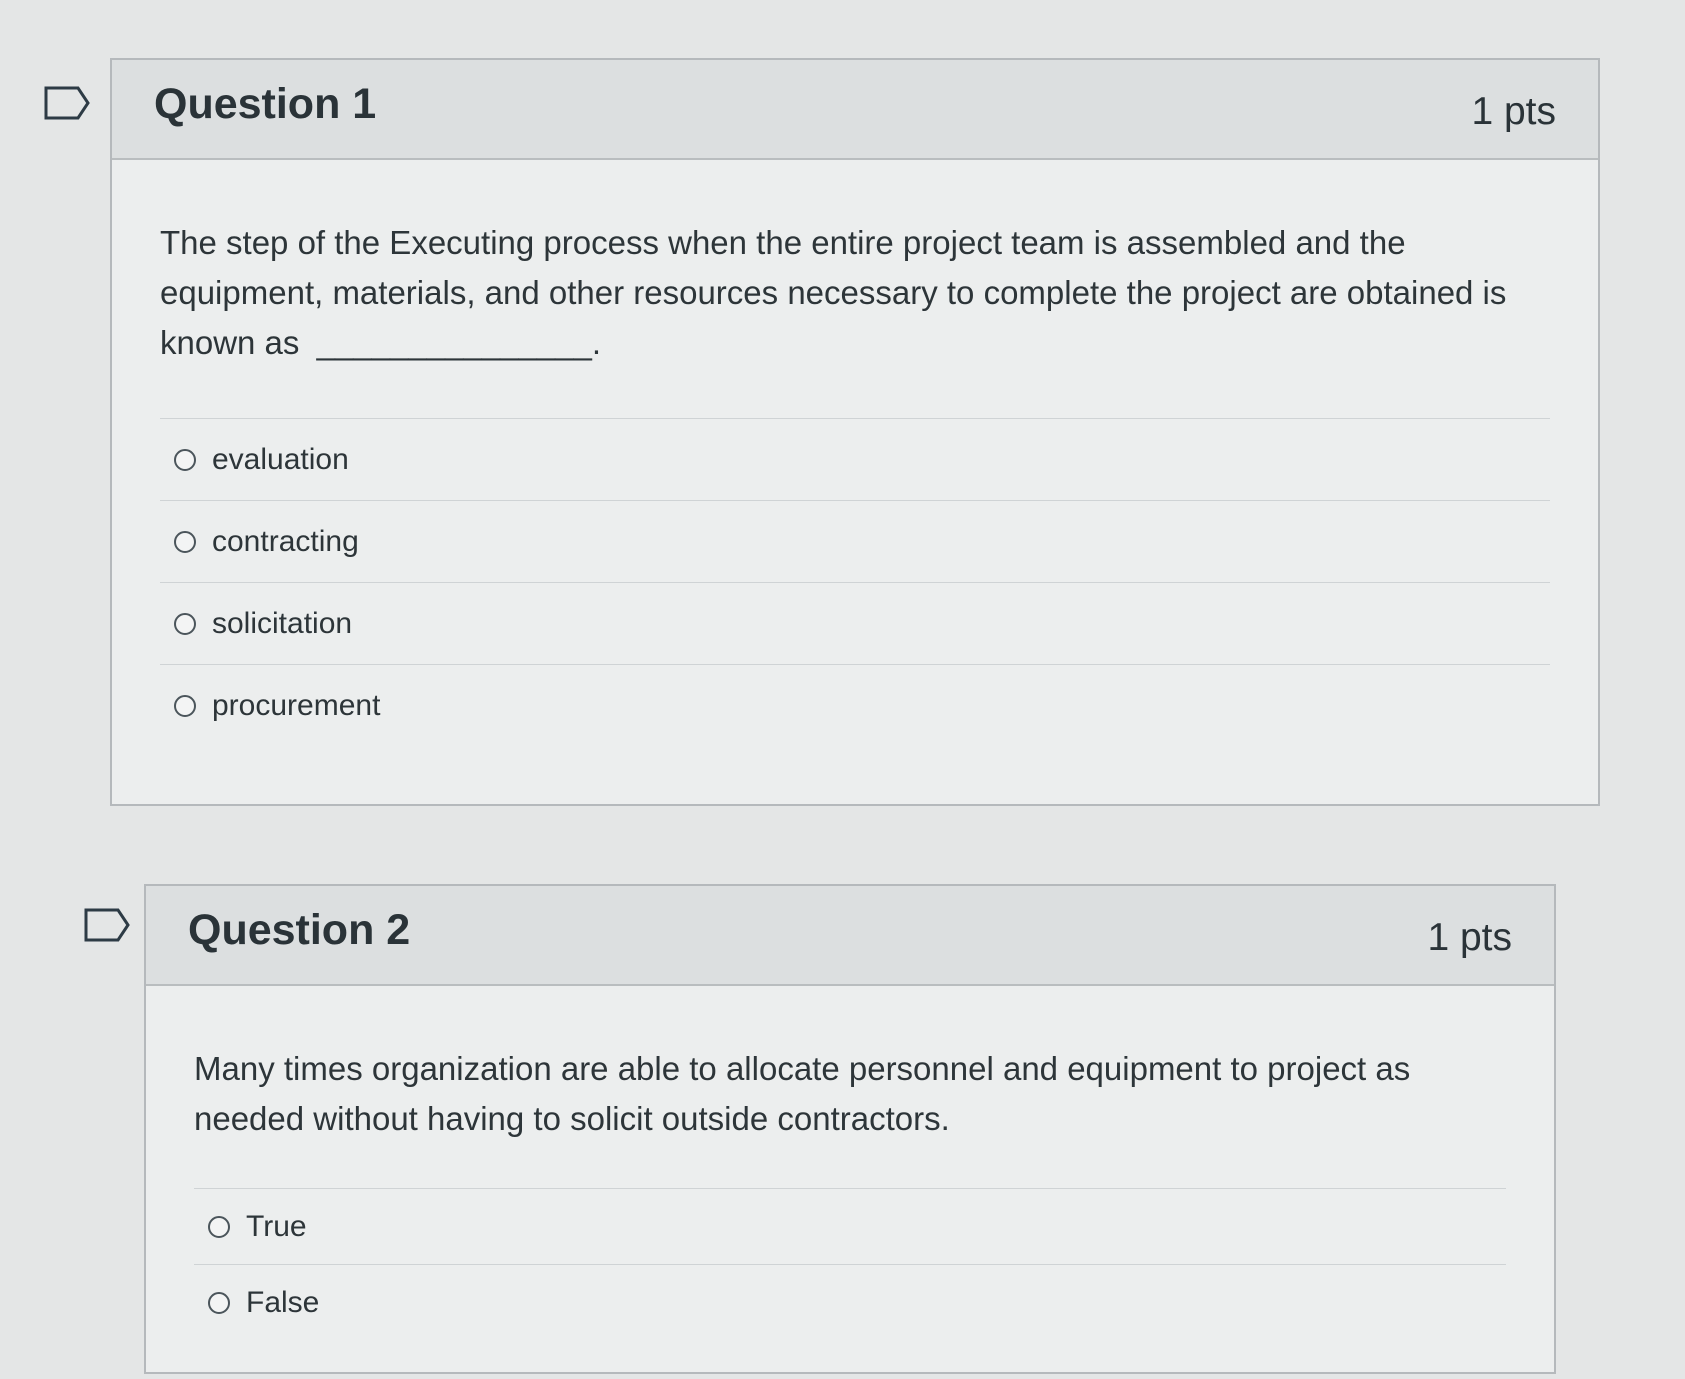 Image resolution: width=1685 pixels, height=1379 pixels. What do you see at coordinates (850, 1302) in the screenshot?
I see `answer-false: False` at bounding box center [850, 1302].